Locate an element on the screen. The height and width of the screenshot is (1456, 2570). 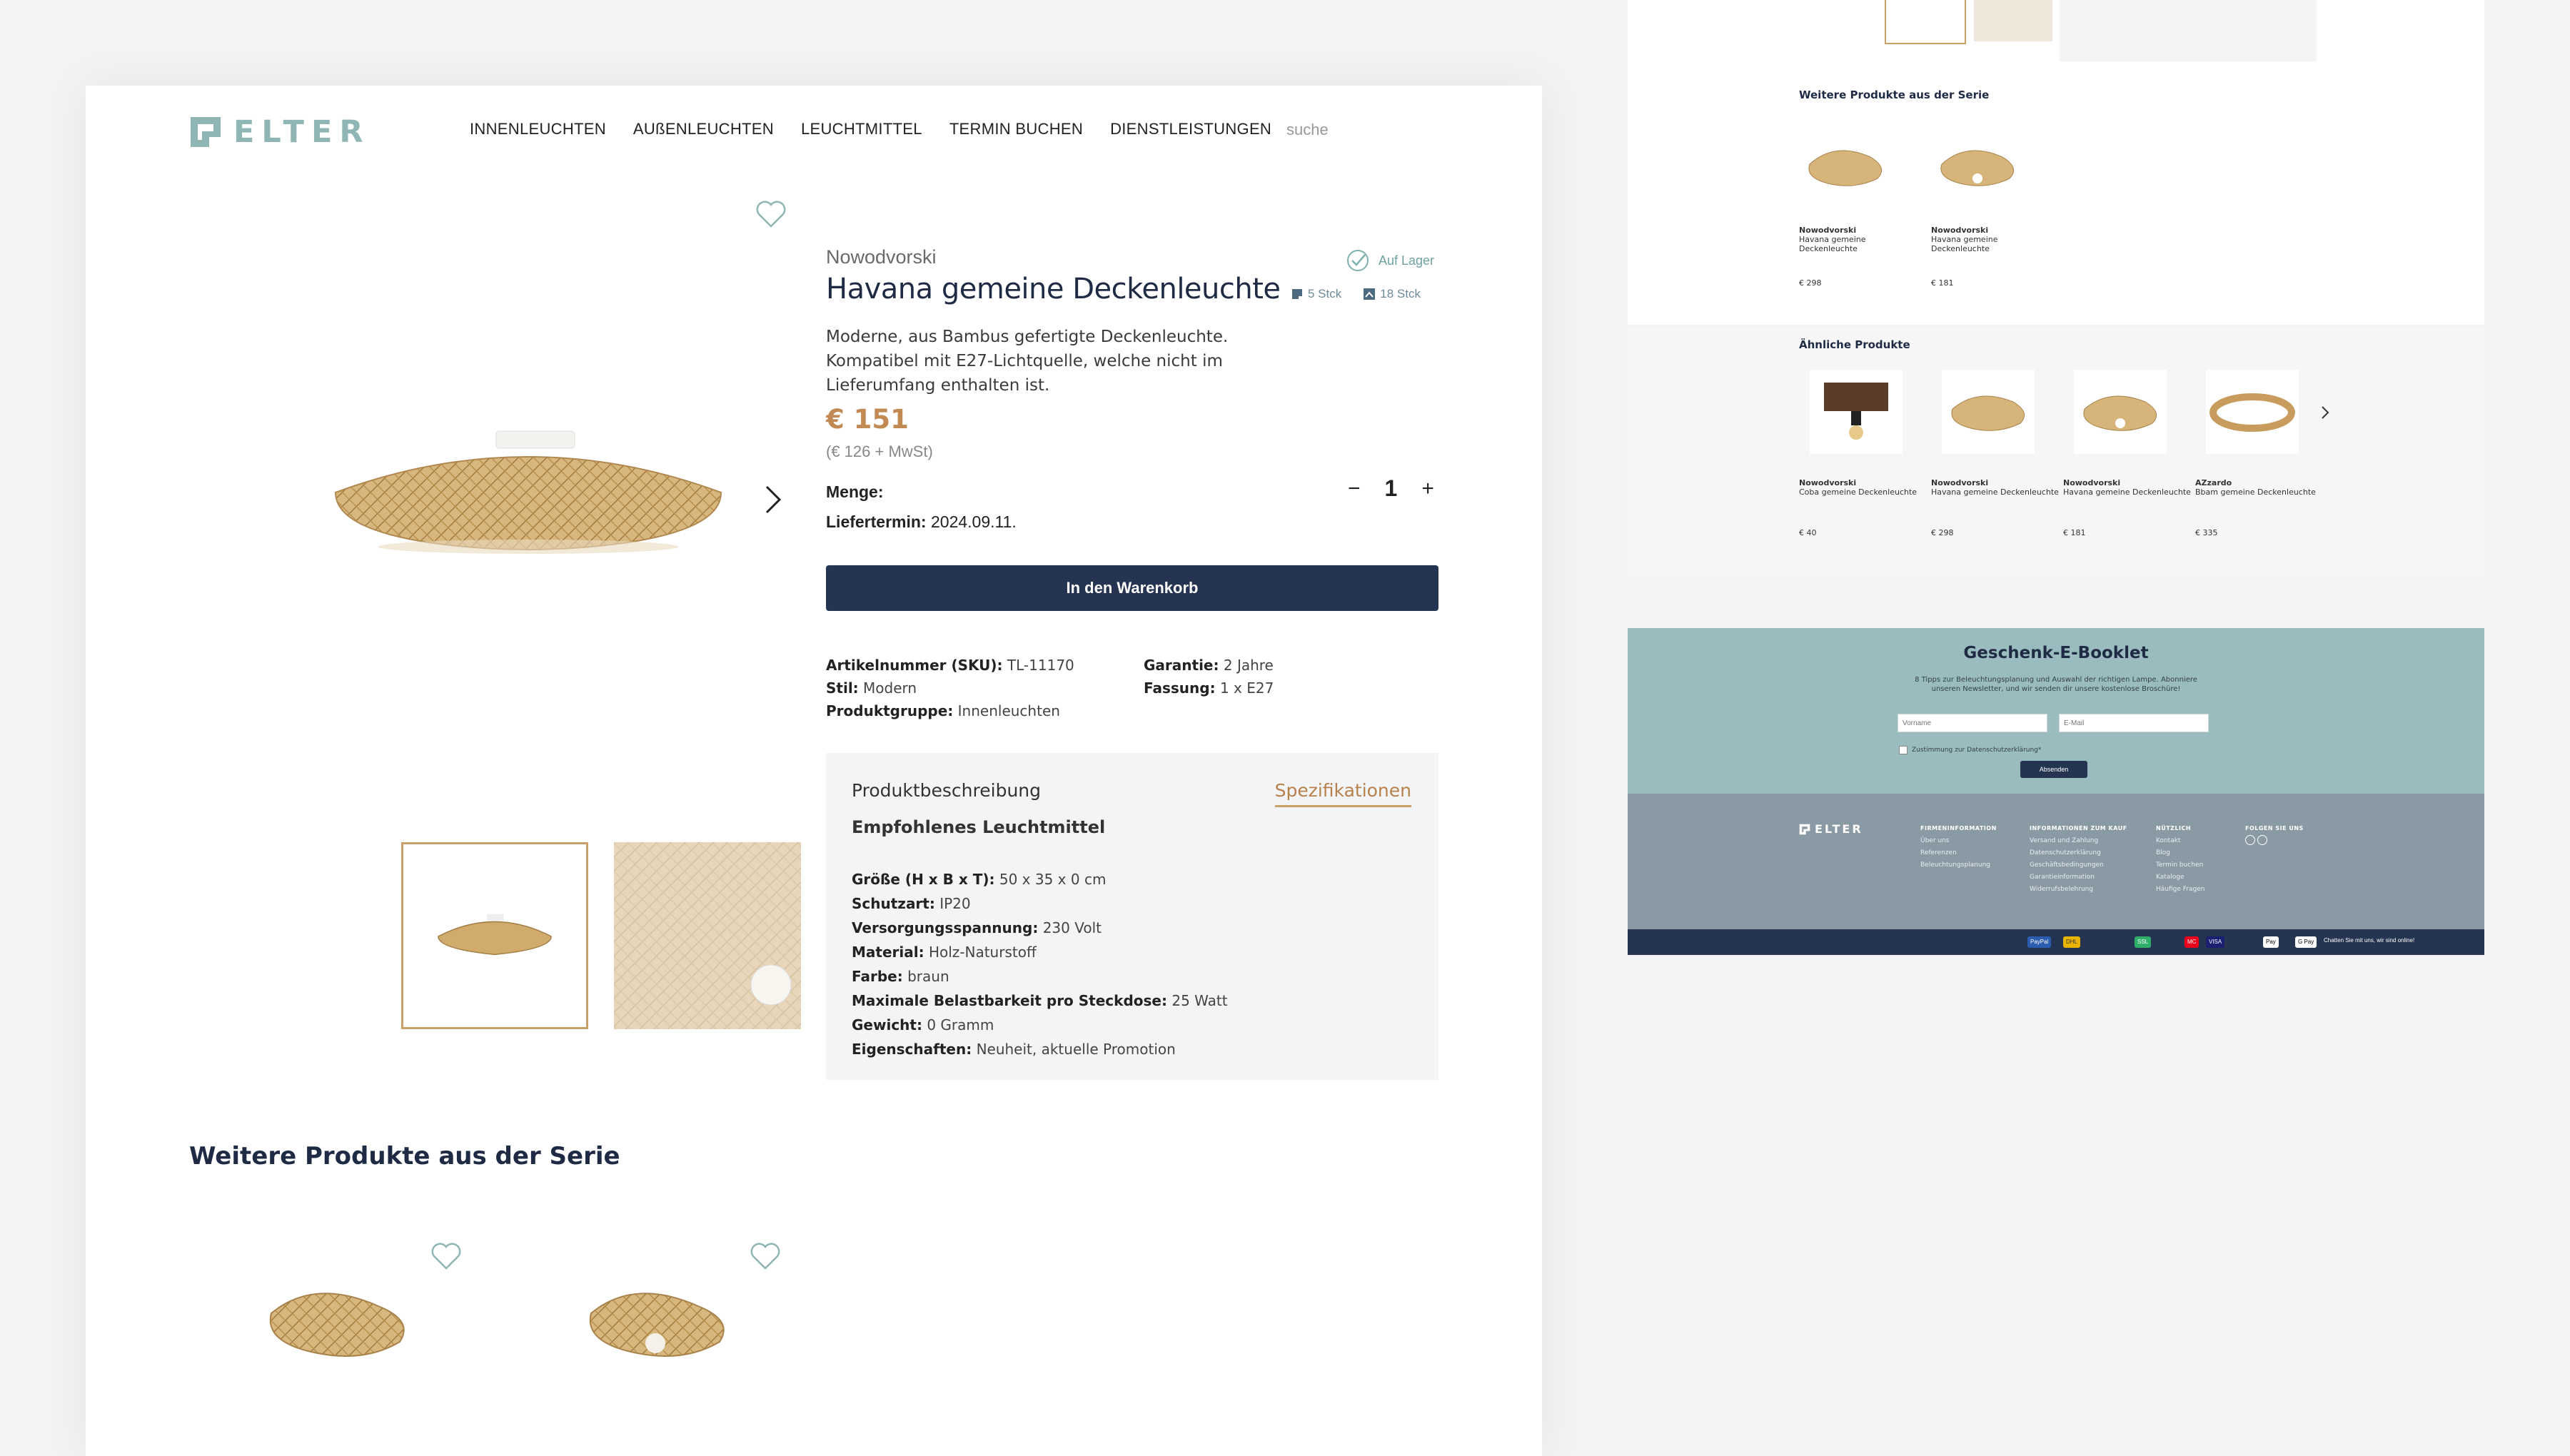
product-price-net: (€ 126 + MwSt) is located at coordinates (879, 451).